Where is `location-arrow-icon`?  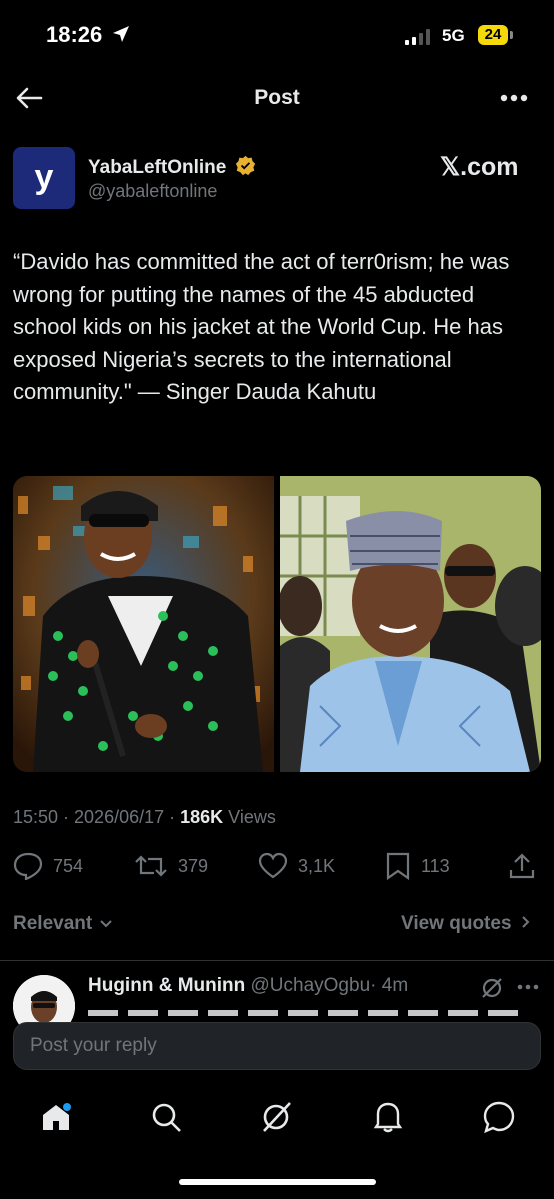 location-arrow-icon is located at coordinates (121, 34).